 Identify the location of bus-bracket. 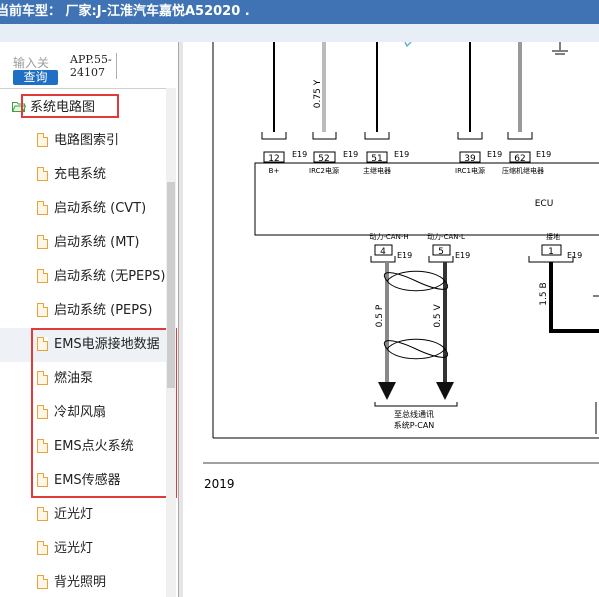
(416, 404).